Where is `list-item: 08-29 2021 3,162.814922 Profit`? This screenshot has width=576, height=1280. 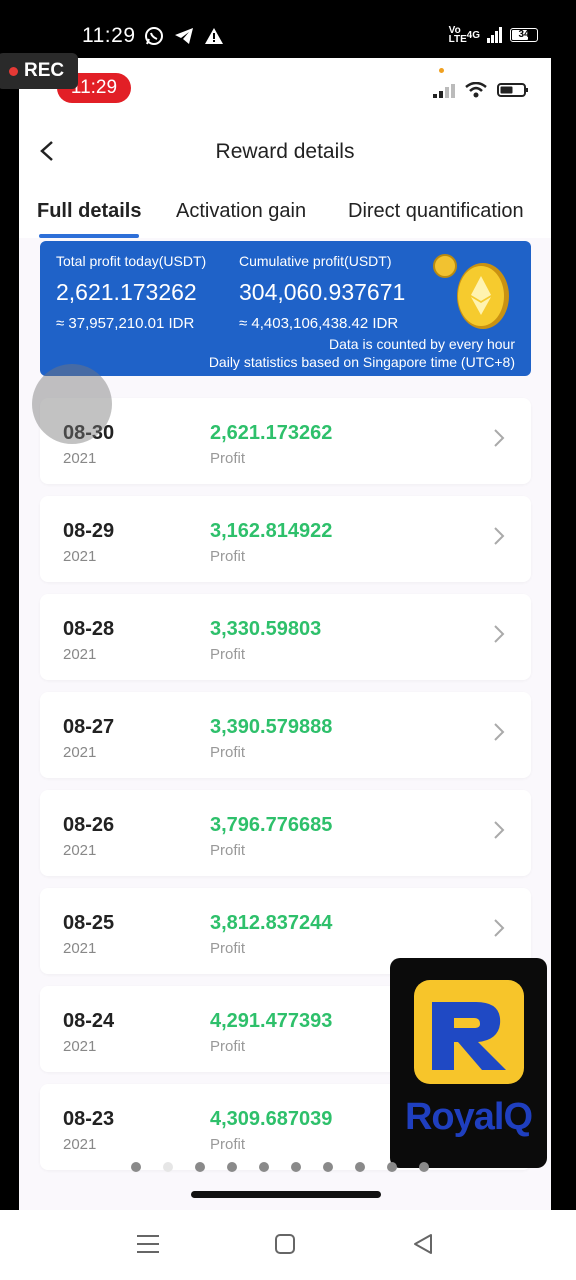 list-item: 08-29 2021 3,162.814922 Profit is located at coordinates (285, 539).